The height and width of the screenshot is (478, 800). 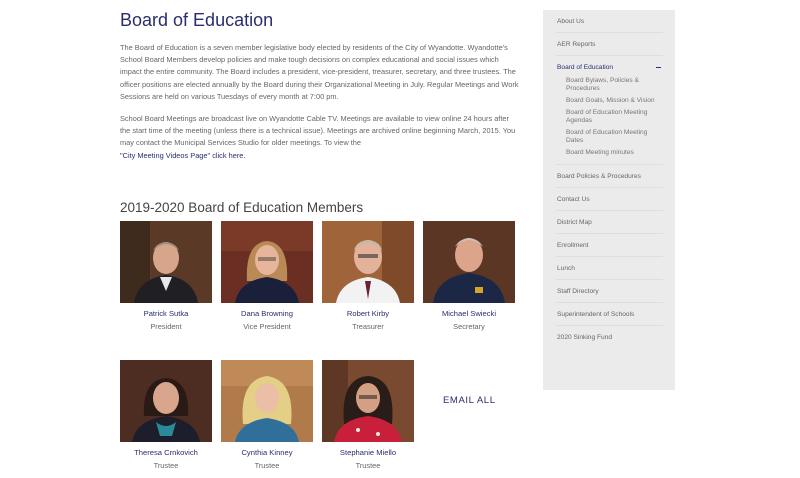 What do you see at coordinates (609, 85) in the screenshot?
I see `sidebar-subitem-bylaws: Board Bylaws, Policies & Procedures` at bounding box center [609, 85].